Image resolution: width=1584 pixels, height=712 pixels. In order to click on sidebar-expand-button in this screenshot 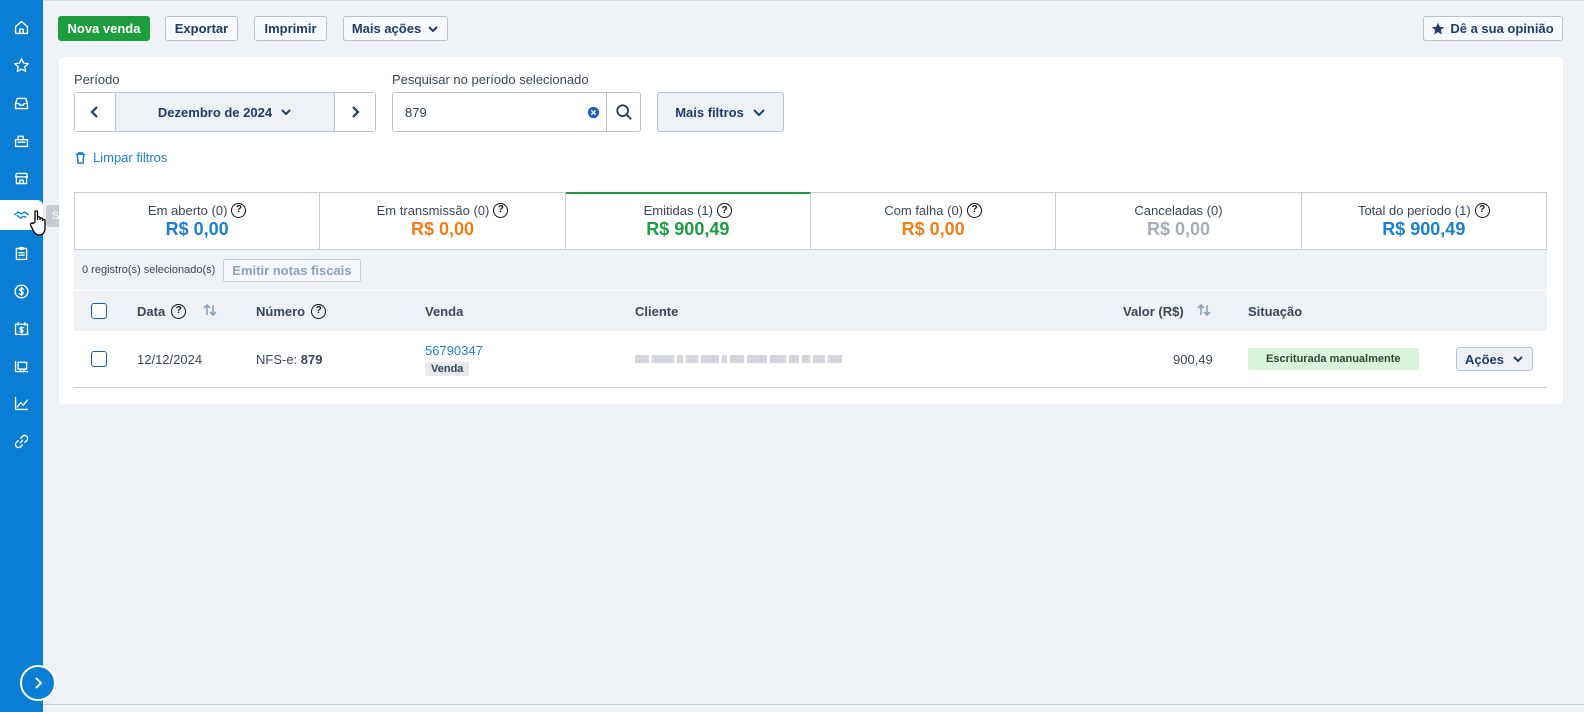, I will do `click(38, 683)`.